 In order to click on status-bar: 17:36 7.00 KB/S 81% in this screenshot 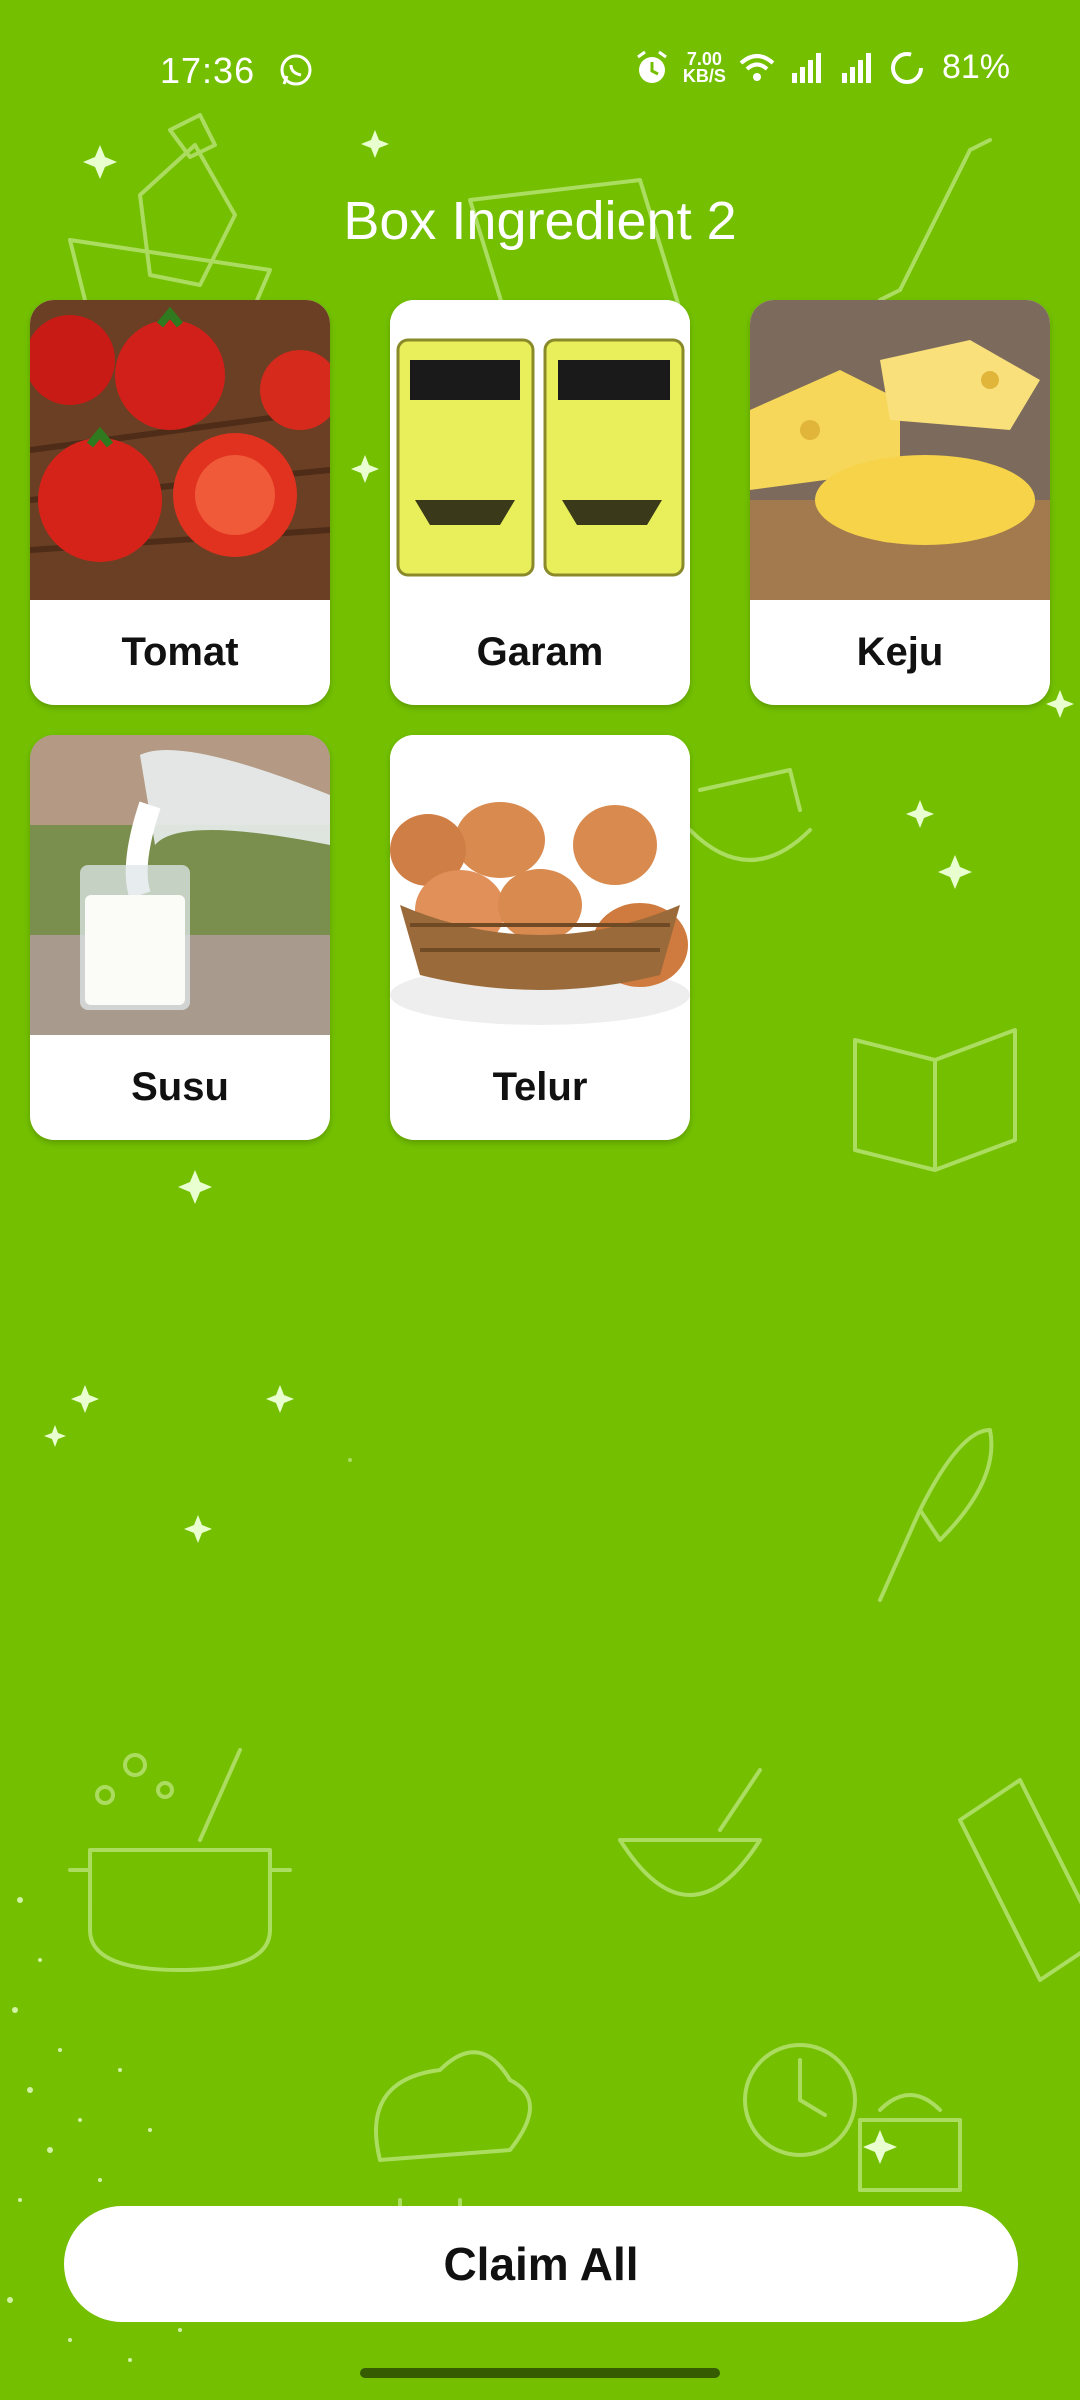, I will do `click(540, 70)`.